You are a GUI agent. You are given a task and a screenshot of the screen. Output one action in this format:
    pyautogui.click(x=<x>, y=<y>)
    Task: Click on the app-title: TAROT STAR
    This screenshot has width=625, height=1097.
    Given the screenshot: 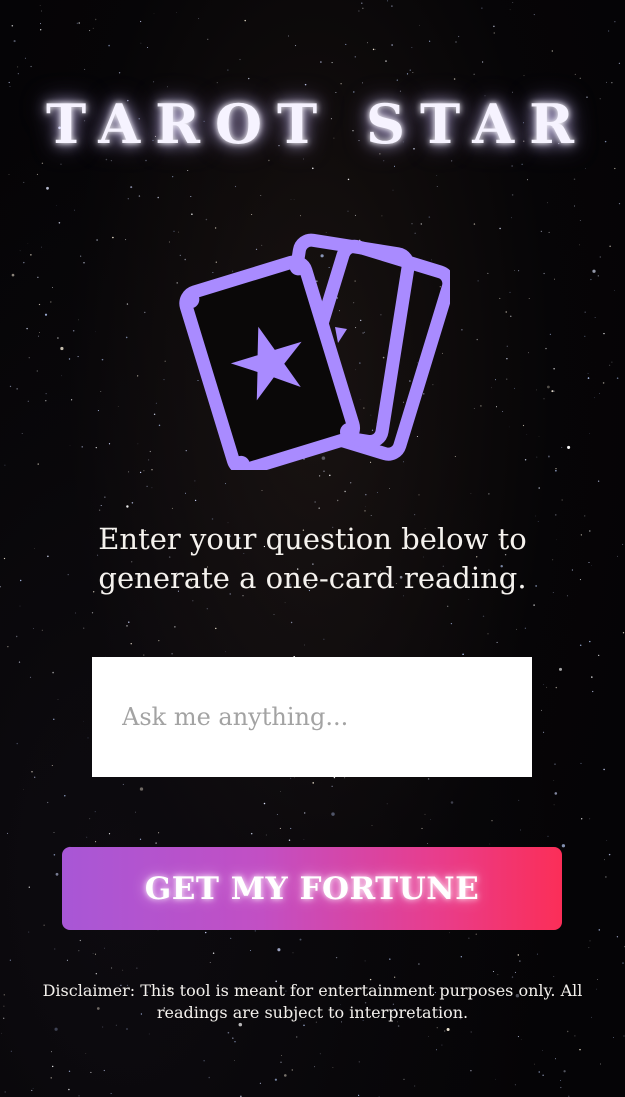 What is the action you would take?
    pyautogui.click(x=317, y=124)
    